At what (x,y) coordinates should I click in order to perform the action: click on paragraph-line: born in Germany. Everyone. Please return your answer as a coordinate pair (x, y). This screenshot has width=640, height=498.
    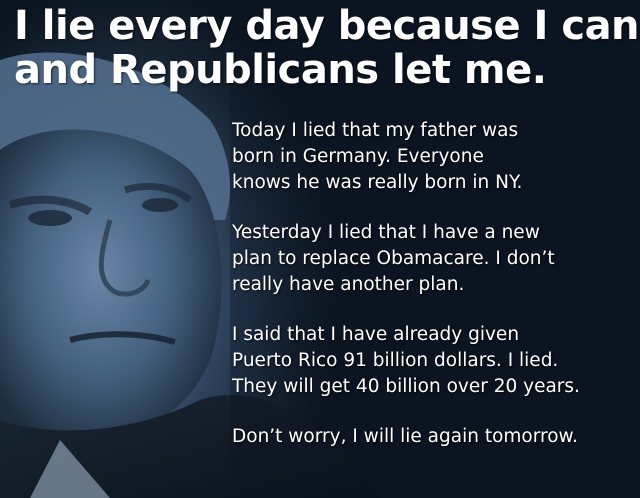
    Looking at the image, I should click on (358, 156).